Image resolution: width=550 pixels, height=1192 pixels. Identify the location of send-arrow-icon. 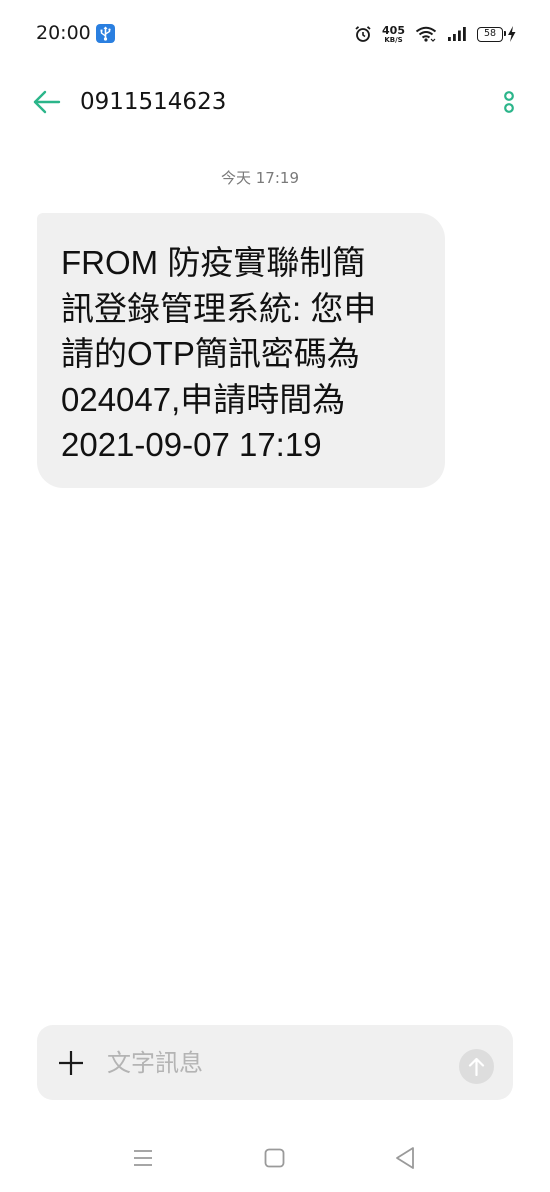
(476, 1066).